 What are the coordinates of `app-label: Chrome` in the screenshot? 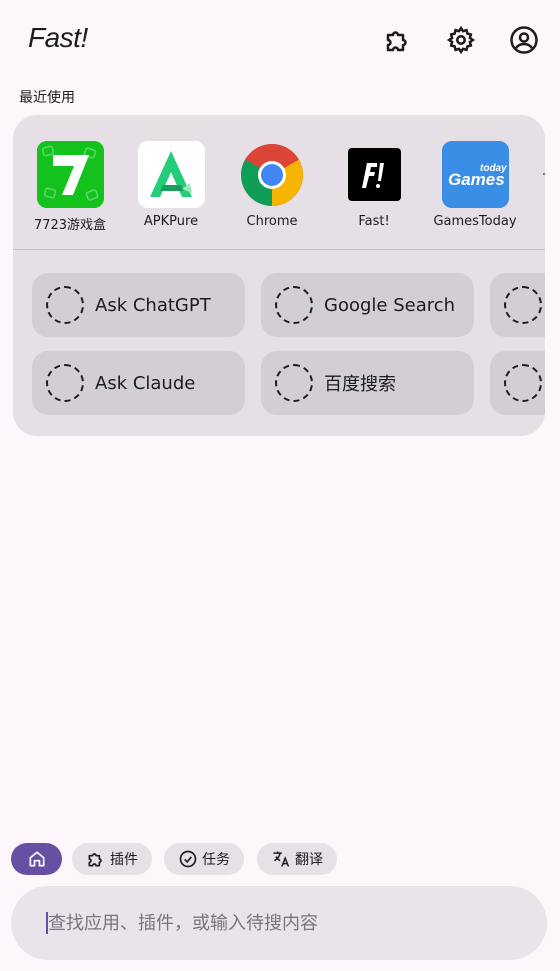 It's located at (272, 221).